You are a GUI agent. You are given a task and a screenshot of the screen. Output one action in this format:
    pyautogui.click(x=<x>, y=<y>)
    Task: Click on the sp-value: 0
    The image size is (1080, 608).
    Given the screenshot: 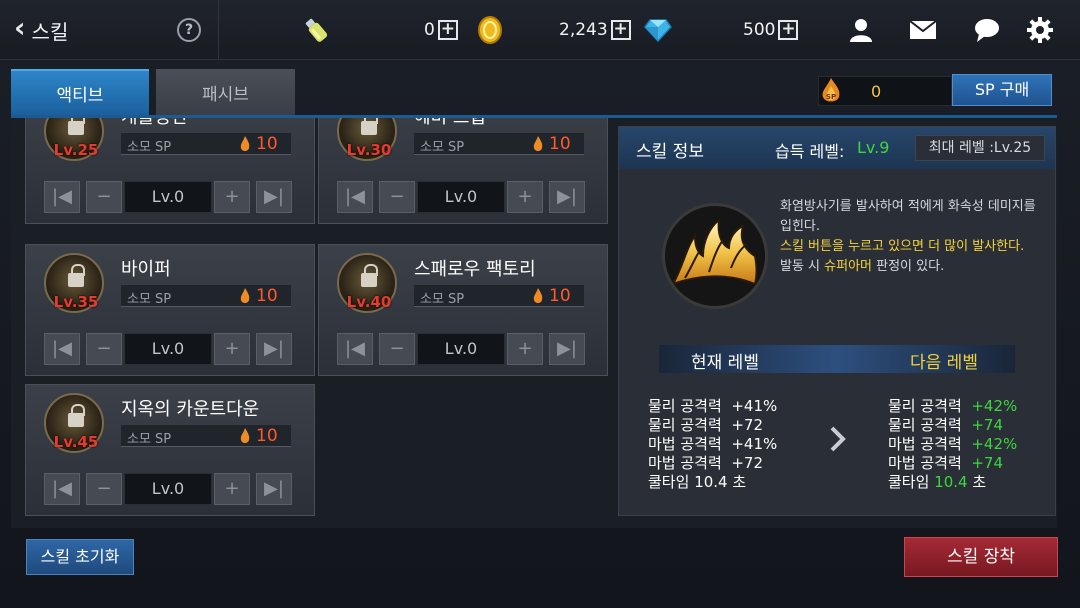 What is the action you would take?
    pyautogui.click(x=876, y=91)
    